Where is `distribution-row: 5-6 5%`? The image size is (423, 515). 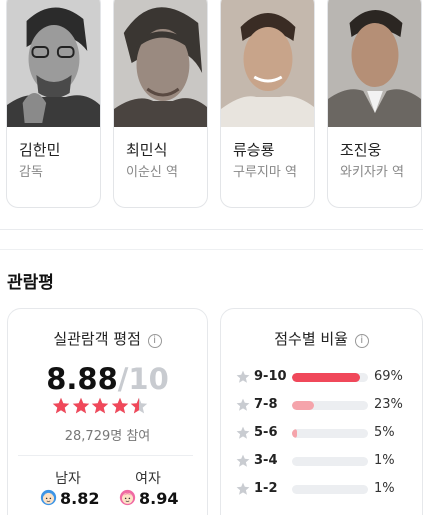
distribution-row: 5-6 5% is located at coordinates (326, 435).